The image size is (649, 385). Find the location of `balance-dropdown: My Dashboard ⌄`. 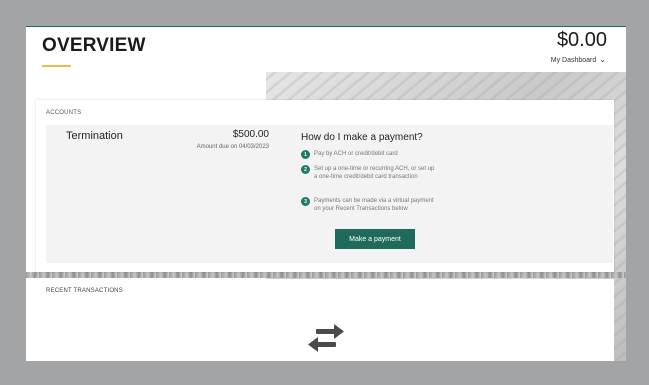

balance-dropdown: My Dashboard ⌄ is located at coordinates (578, 60).